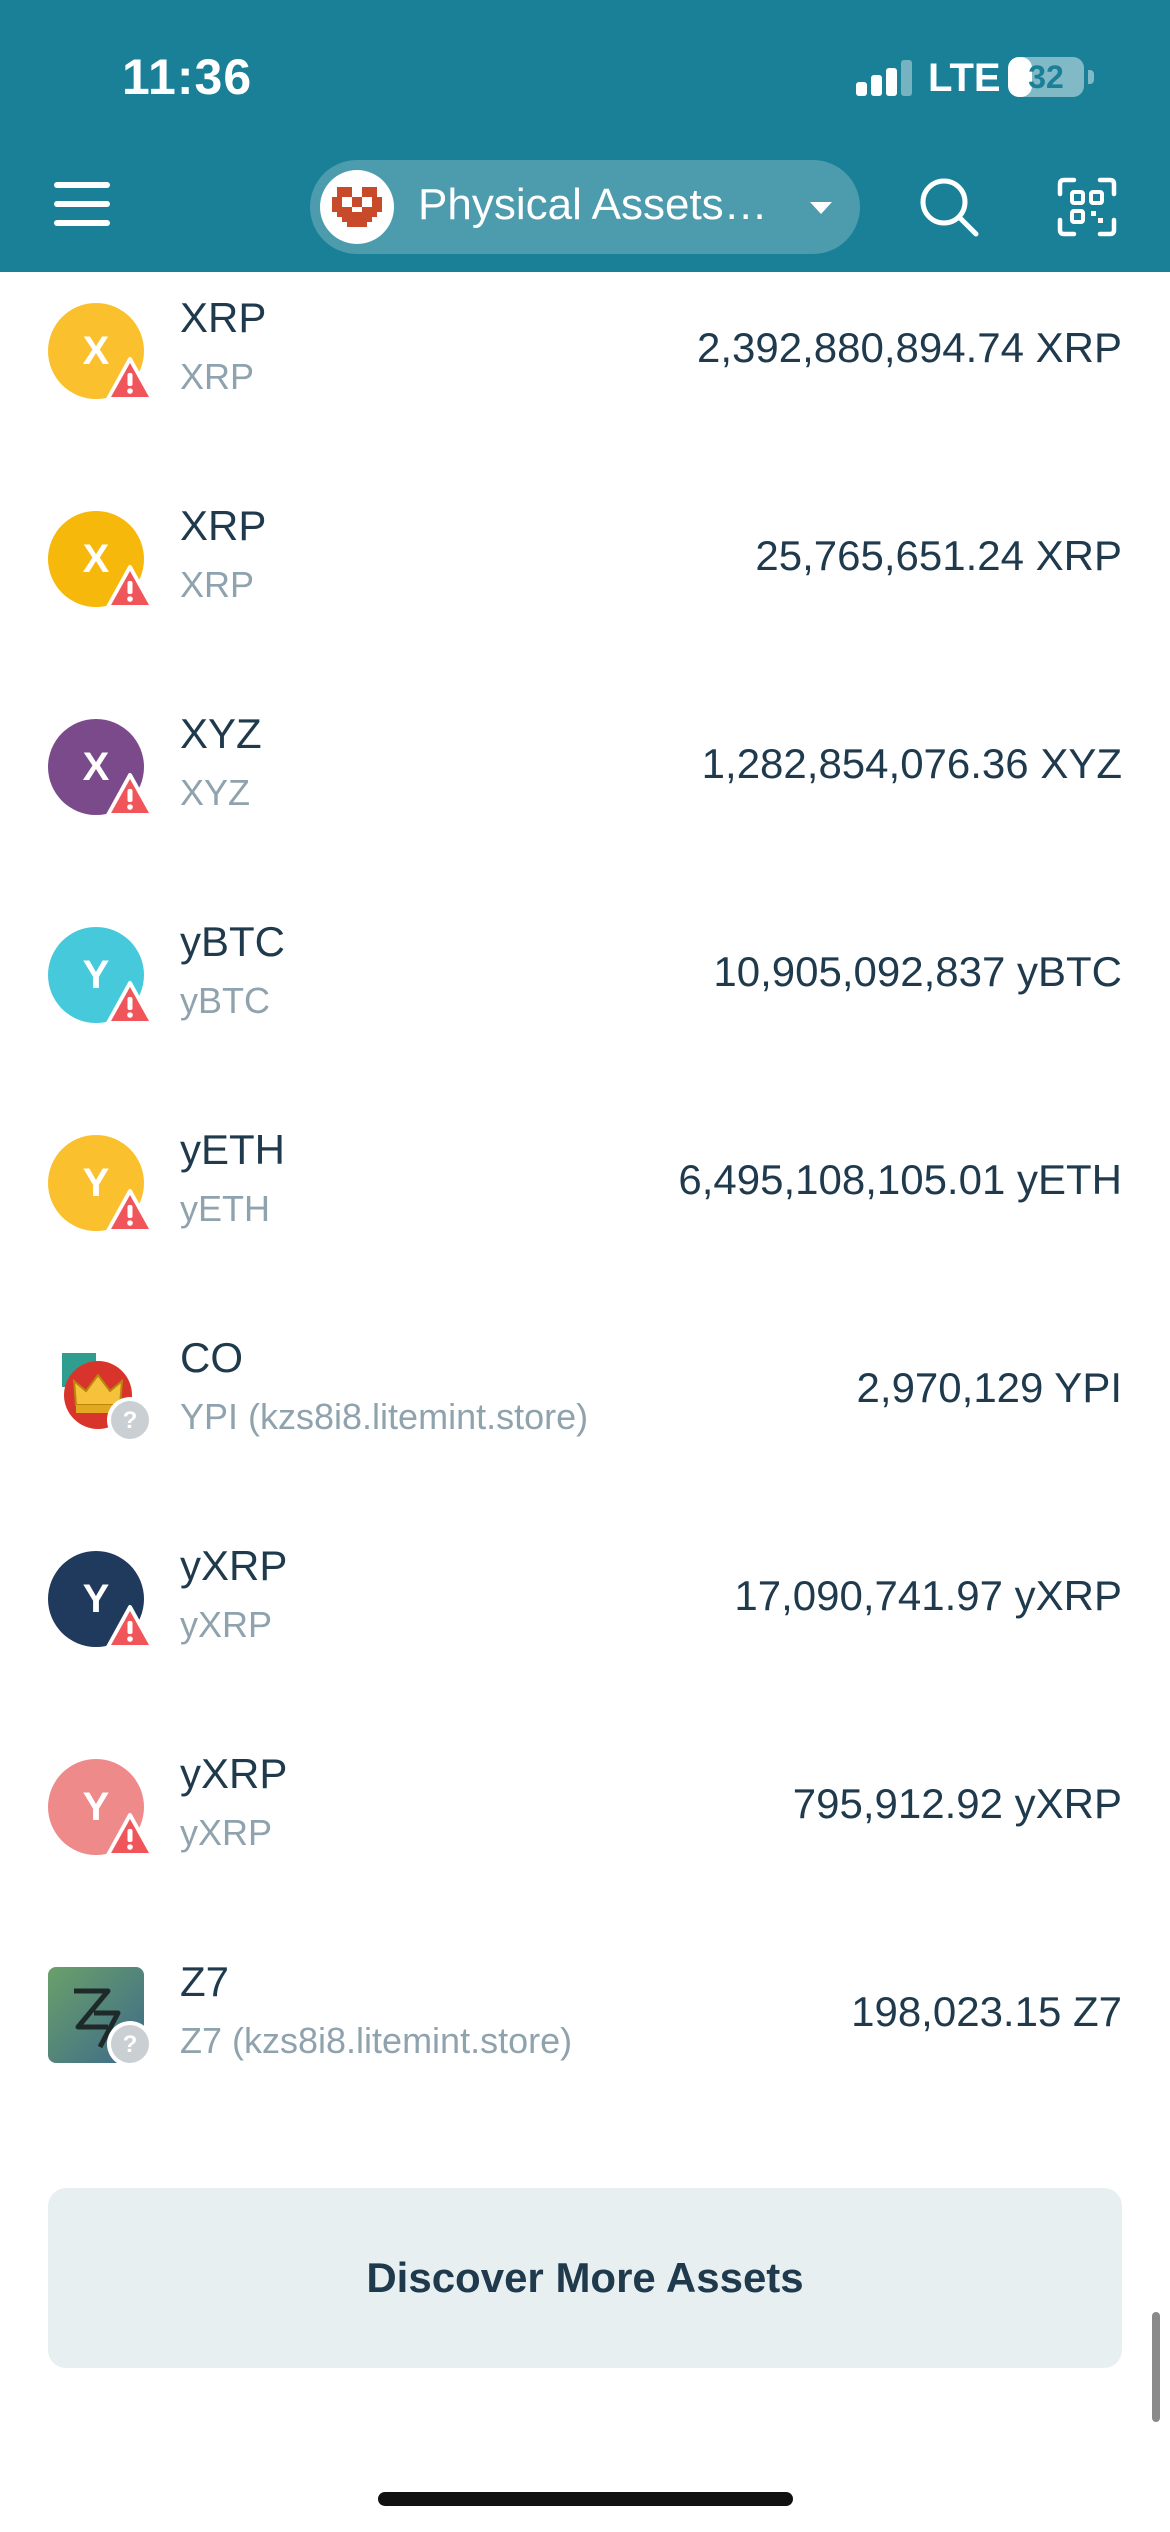  What do you see at coordinates (938, 555) in the screenshot?
I see `asset-balance: 25,765,651.24 XRP` at bounding box center [938, 555].